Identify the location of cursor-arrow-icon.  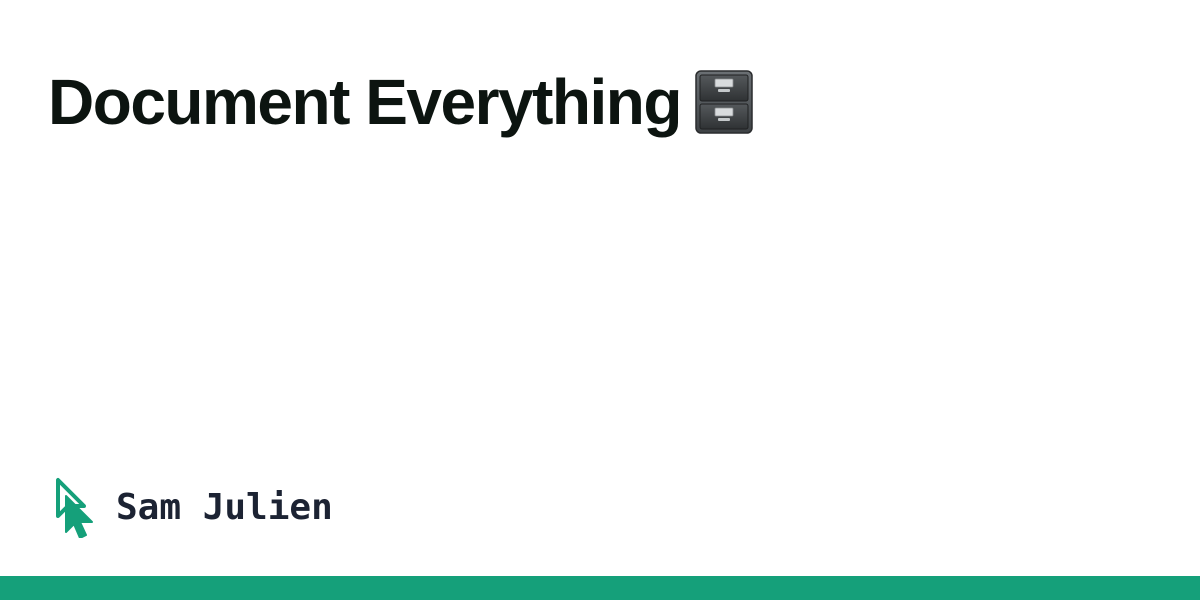
(78, 507).